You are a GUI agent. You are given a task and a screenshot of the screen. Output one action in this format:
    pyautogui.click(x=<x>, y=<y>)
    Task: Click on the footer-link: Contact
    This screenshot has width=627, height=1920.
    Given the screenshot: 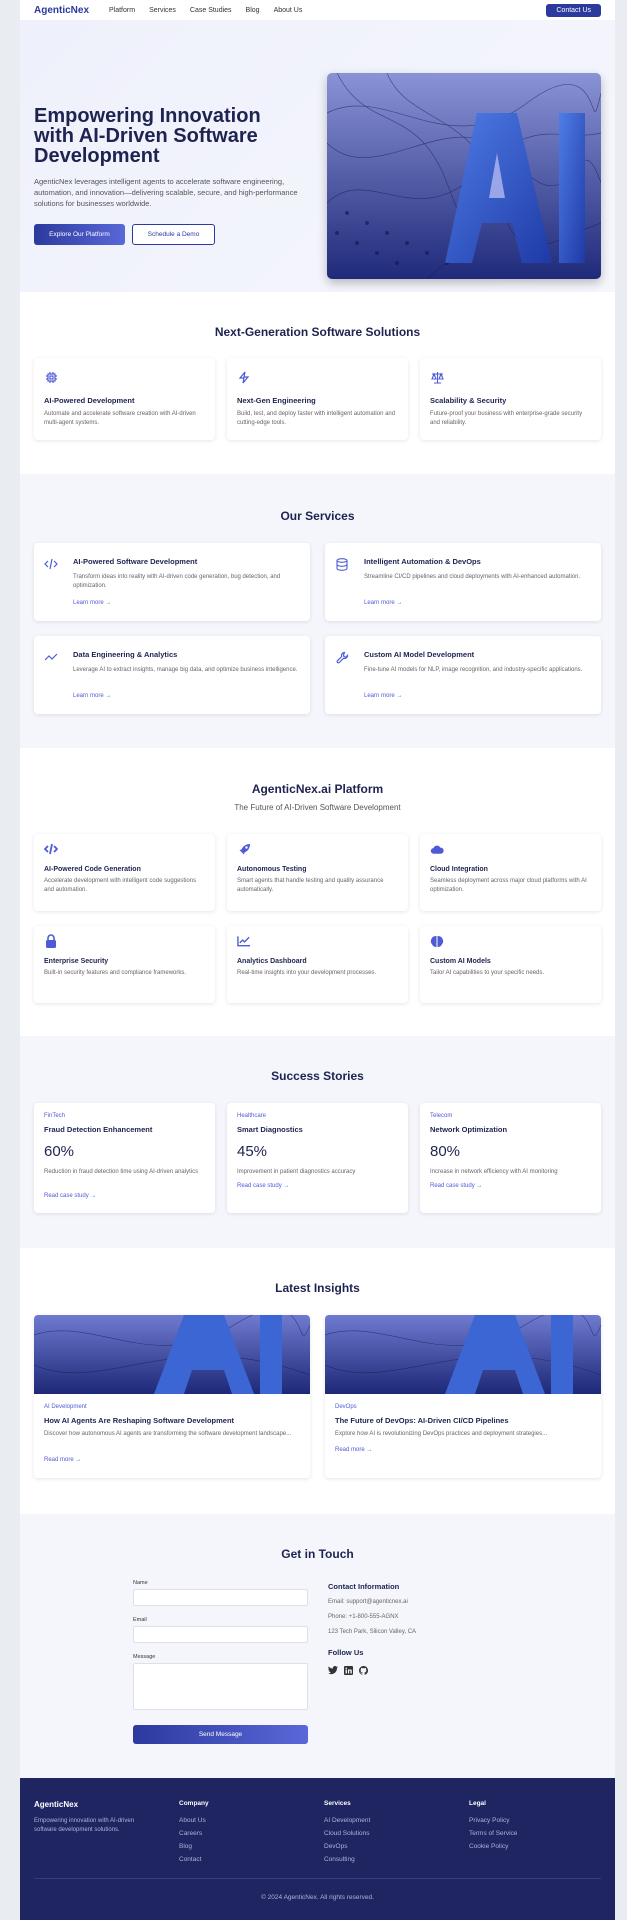 What is the action you would take?
    pyautogui.click(x=190, y=1859)
    